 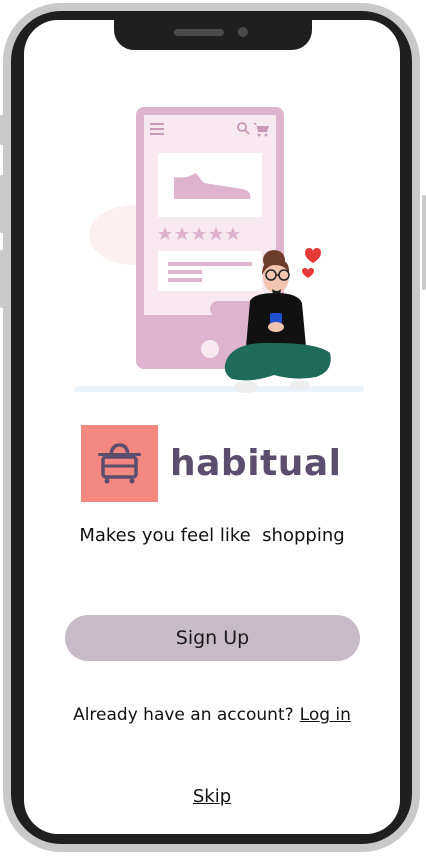 What do you see at coordinates (424, 242) in the screenshot?
I see `side-button-right` at bounding box center [424, 242].